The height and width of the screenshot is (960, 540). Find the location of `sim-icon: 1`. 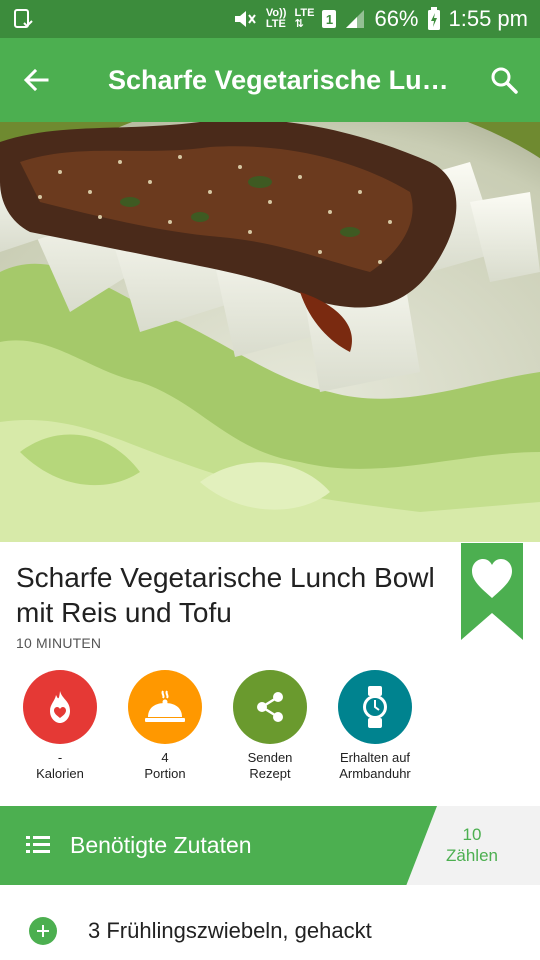

sim-icon: 1 is located at coordinates (329, 19).